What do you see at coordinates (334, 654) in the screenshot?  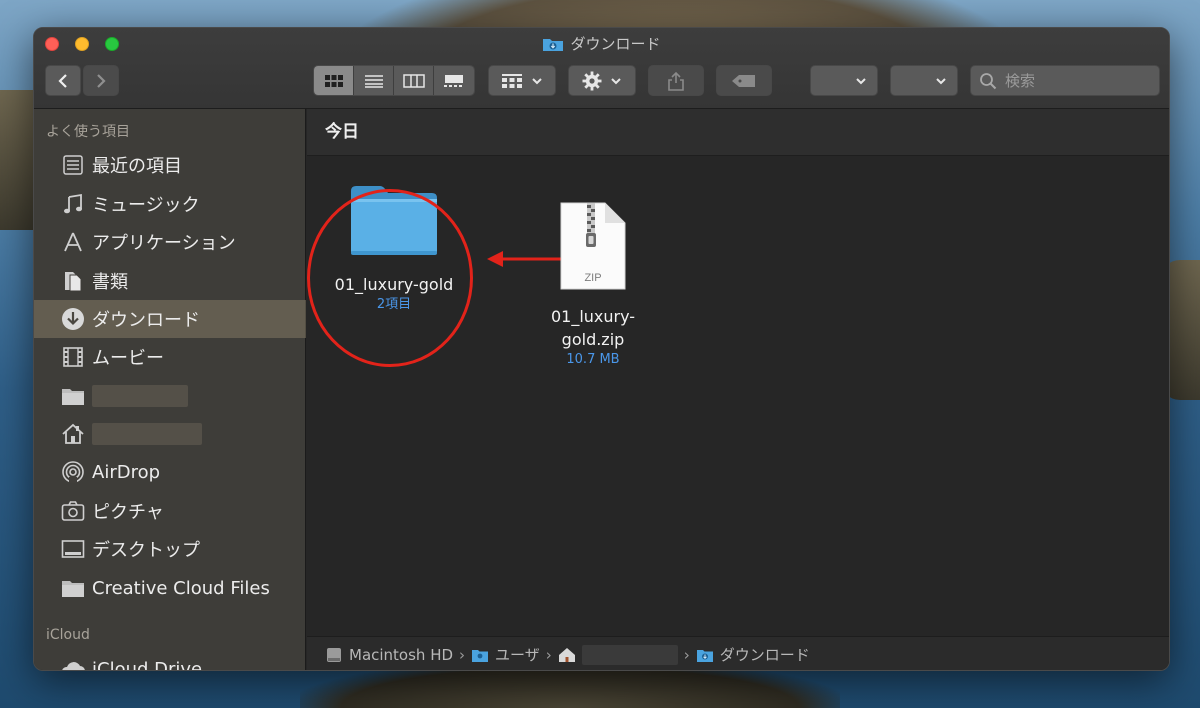 I see `hard-drive-icon` at bounding box center [334, 654].